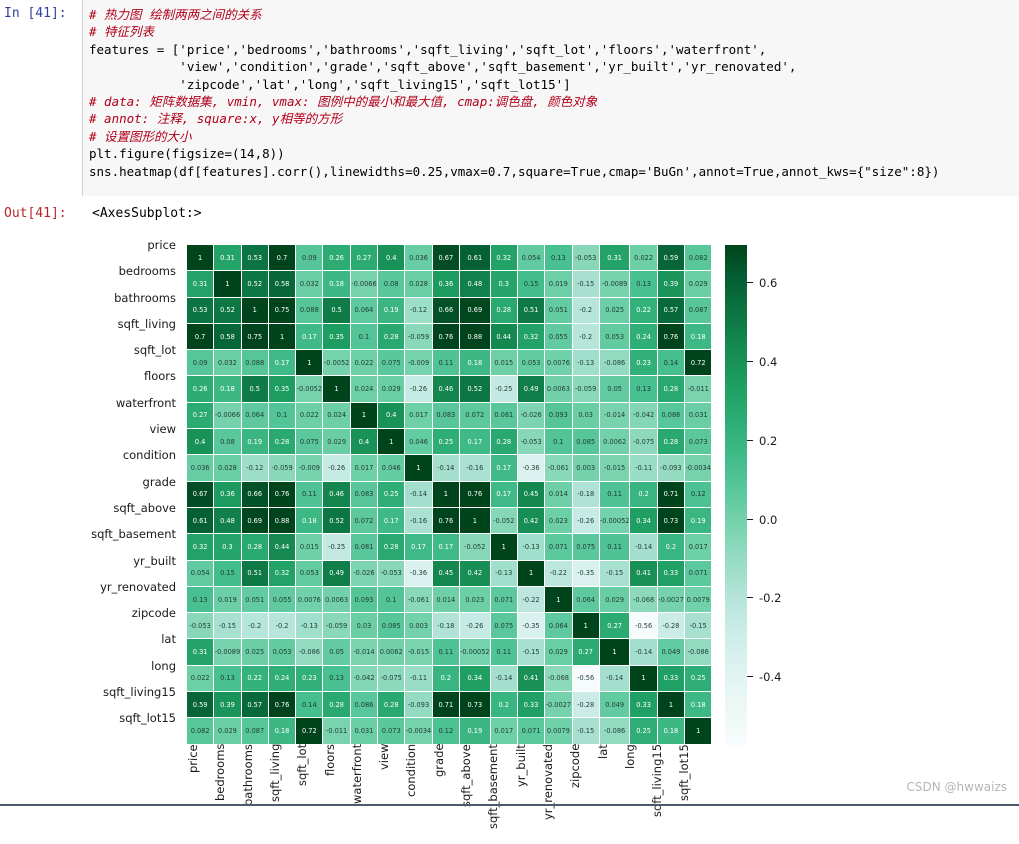 The height and width of the screenshot is (844, 1019). I want to click on heatmap-cell: -0.0034, so click(698, 468).